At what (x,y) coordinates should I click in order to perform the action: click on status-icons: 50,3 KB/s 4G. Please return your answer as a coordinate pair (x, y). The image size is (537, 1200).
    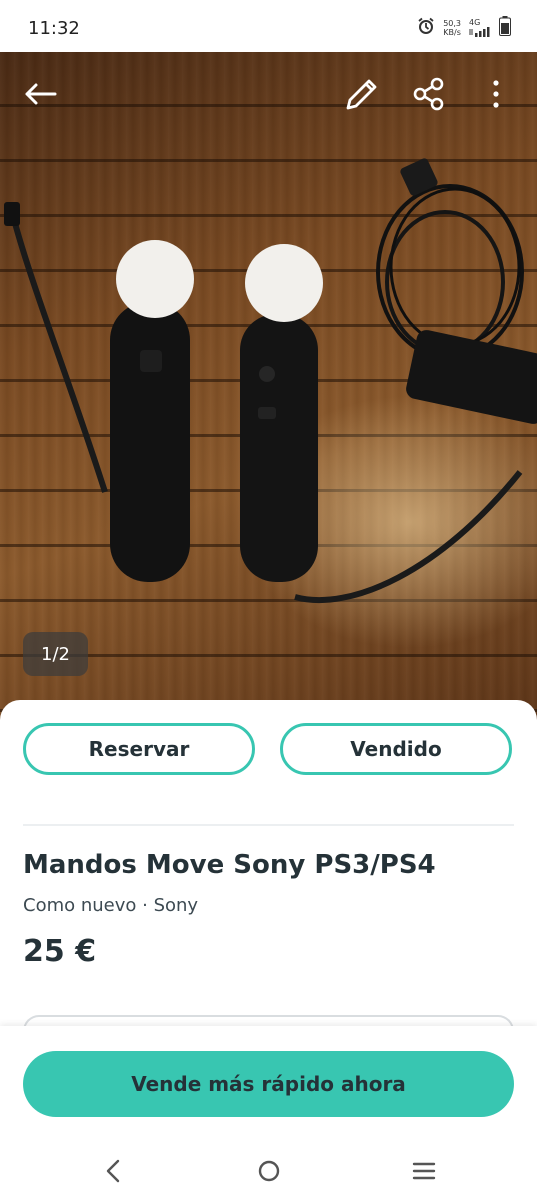
    Looking at the image, I should click on (464, 28).